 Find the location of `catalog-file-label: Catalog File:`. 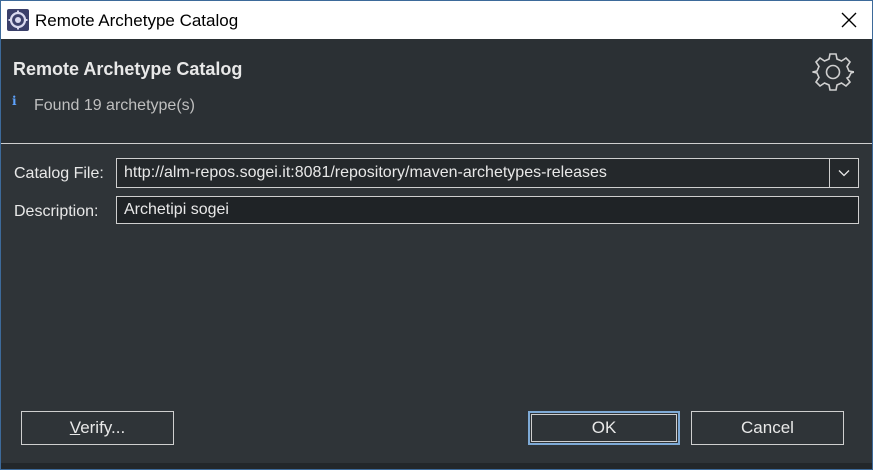

catalog-file-label: Catalog File: is located at coordinates (59, 173).